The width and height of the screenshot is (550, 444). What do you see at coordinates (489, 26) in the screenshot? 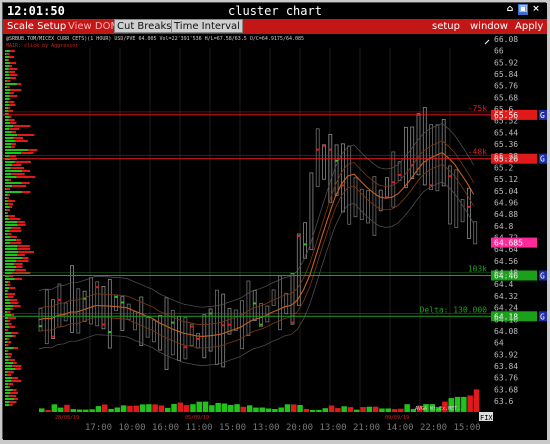
I see `menu-window: window` at bounding box center [489, 26].